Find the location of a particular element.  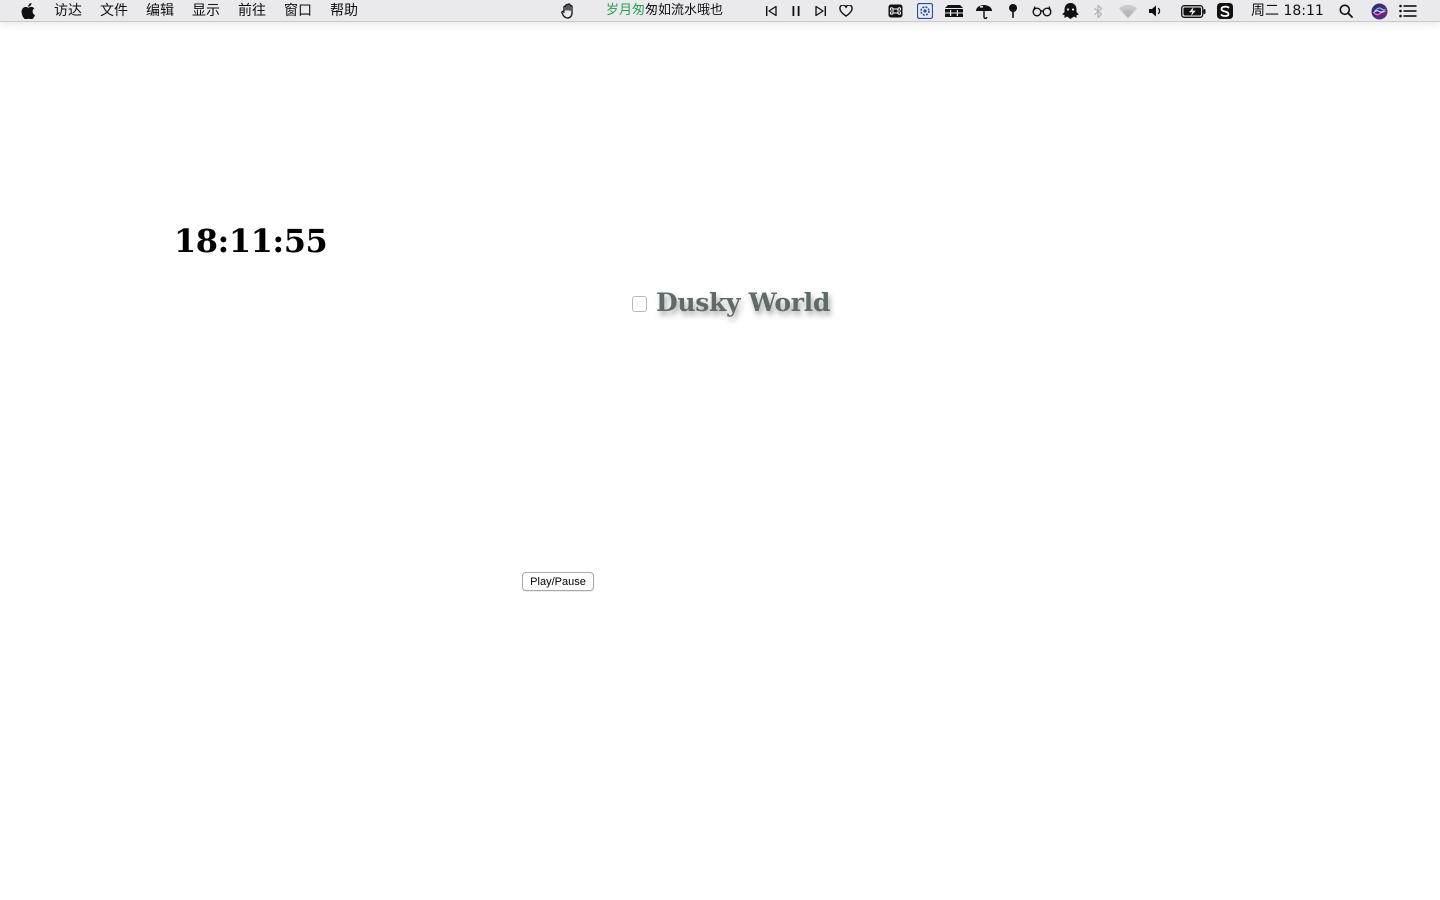

title-row: Dusky World is located at coordinates (731, 302).